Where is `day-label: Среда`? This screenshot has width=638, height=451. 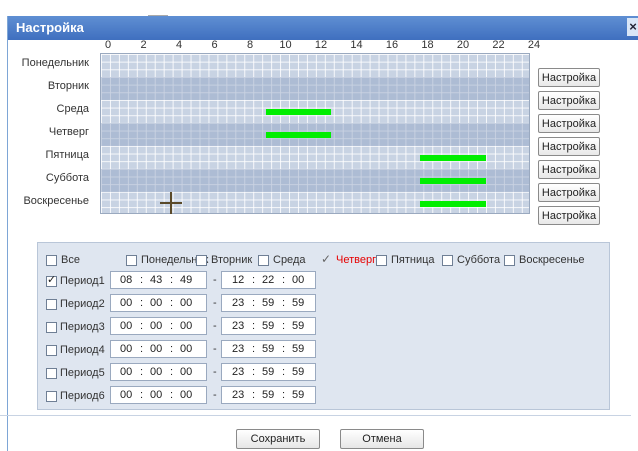 day-label: Среда is located at coordinates (72, 109).